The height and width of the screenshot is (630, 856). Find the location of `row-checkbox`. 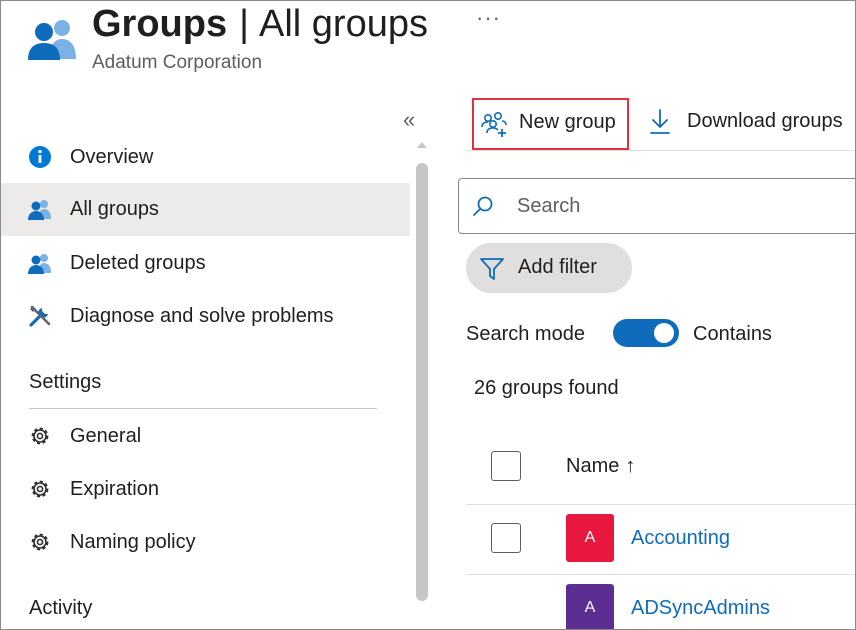

row-checkbox is located at coordinates (506, 538).